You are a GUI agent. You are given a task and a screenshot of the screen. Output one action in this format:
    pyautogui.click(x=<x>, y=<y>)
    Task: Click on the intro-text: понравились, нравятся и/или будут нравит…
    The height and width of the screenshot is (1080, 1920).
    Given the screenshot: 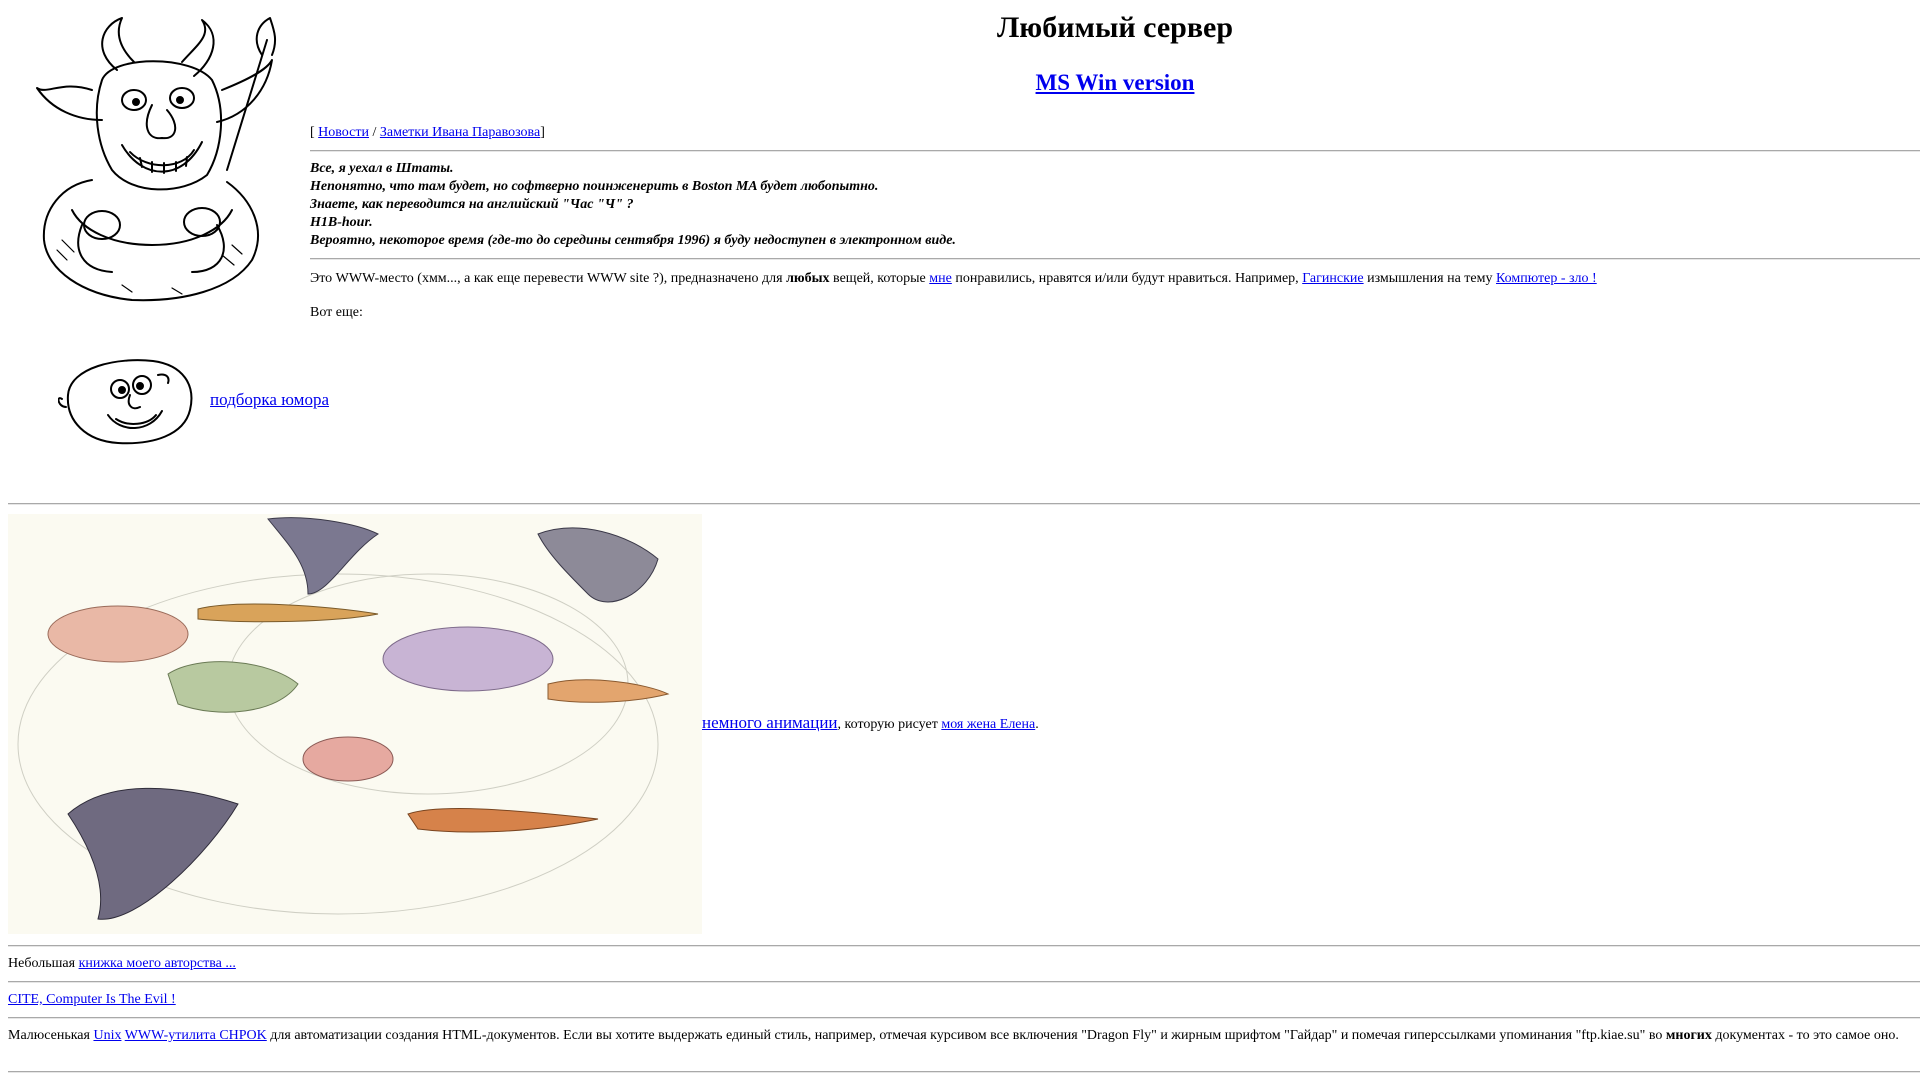 What is the action you would take?
    pyautogui.click(x=1127, y=278)
    